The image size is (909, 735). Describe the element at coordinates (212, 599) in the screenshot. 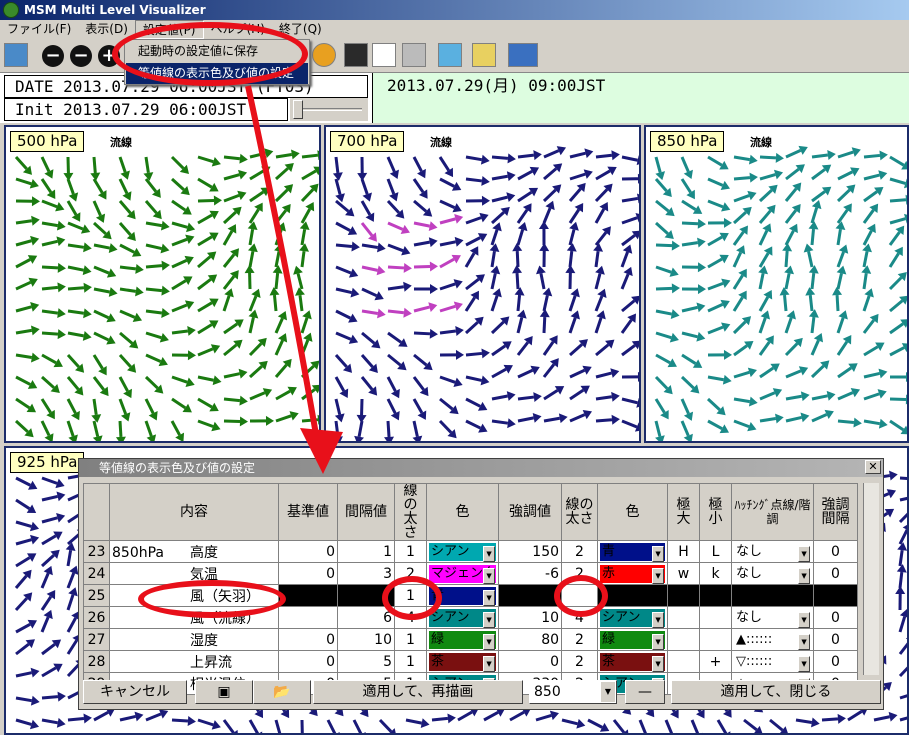

I see `annotation-circle-row` at that location.